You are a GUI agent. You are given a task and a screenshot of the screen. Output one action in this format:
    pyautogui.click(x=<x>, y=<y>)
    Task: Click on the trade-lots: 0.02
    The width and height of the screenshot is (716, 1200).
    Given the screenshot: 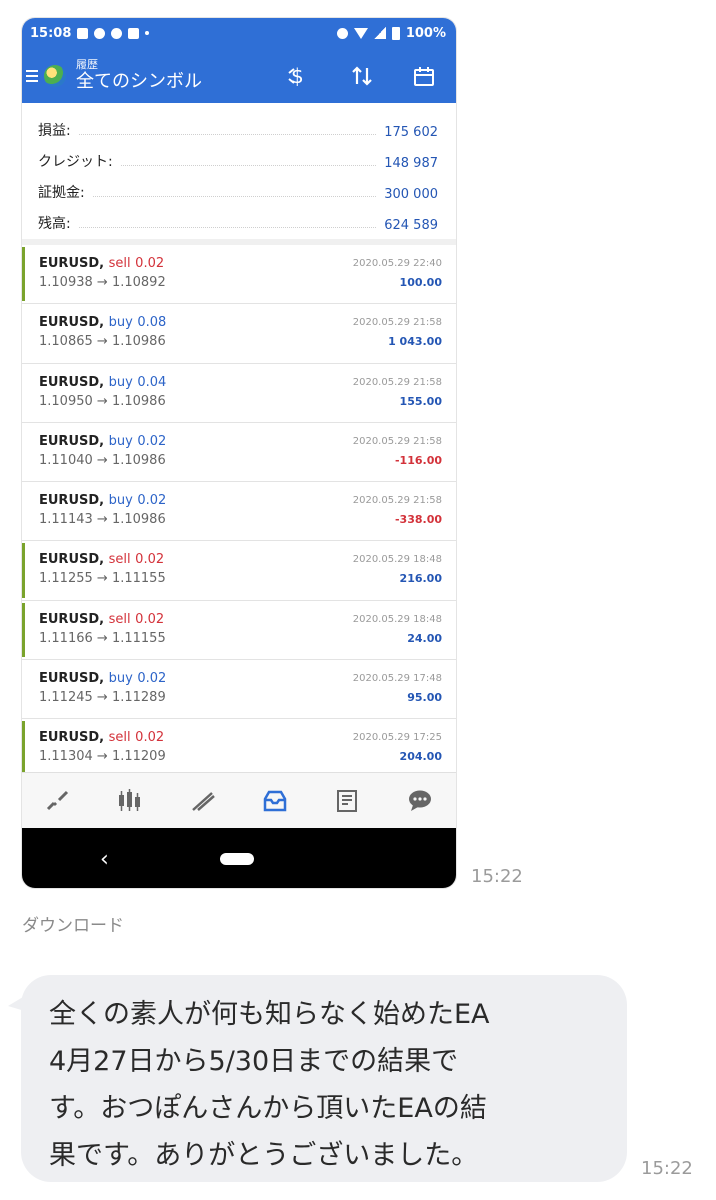 What is the action you would take?
    pyautogui.click(x=150, y=619)
    